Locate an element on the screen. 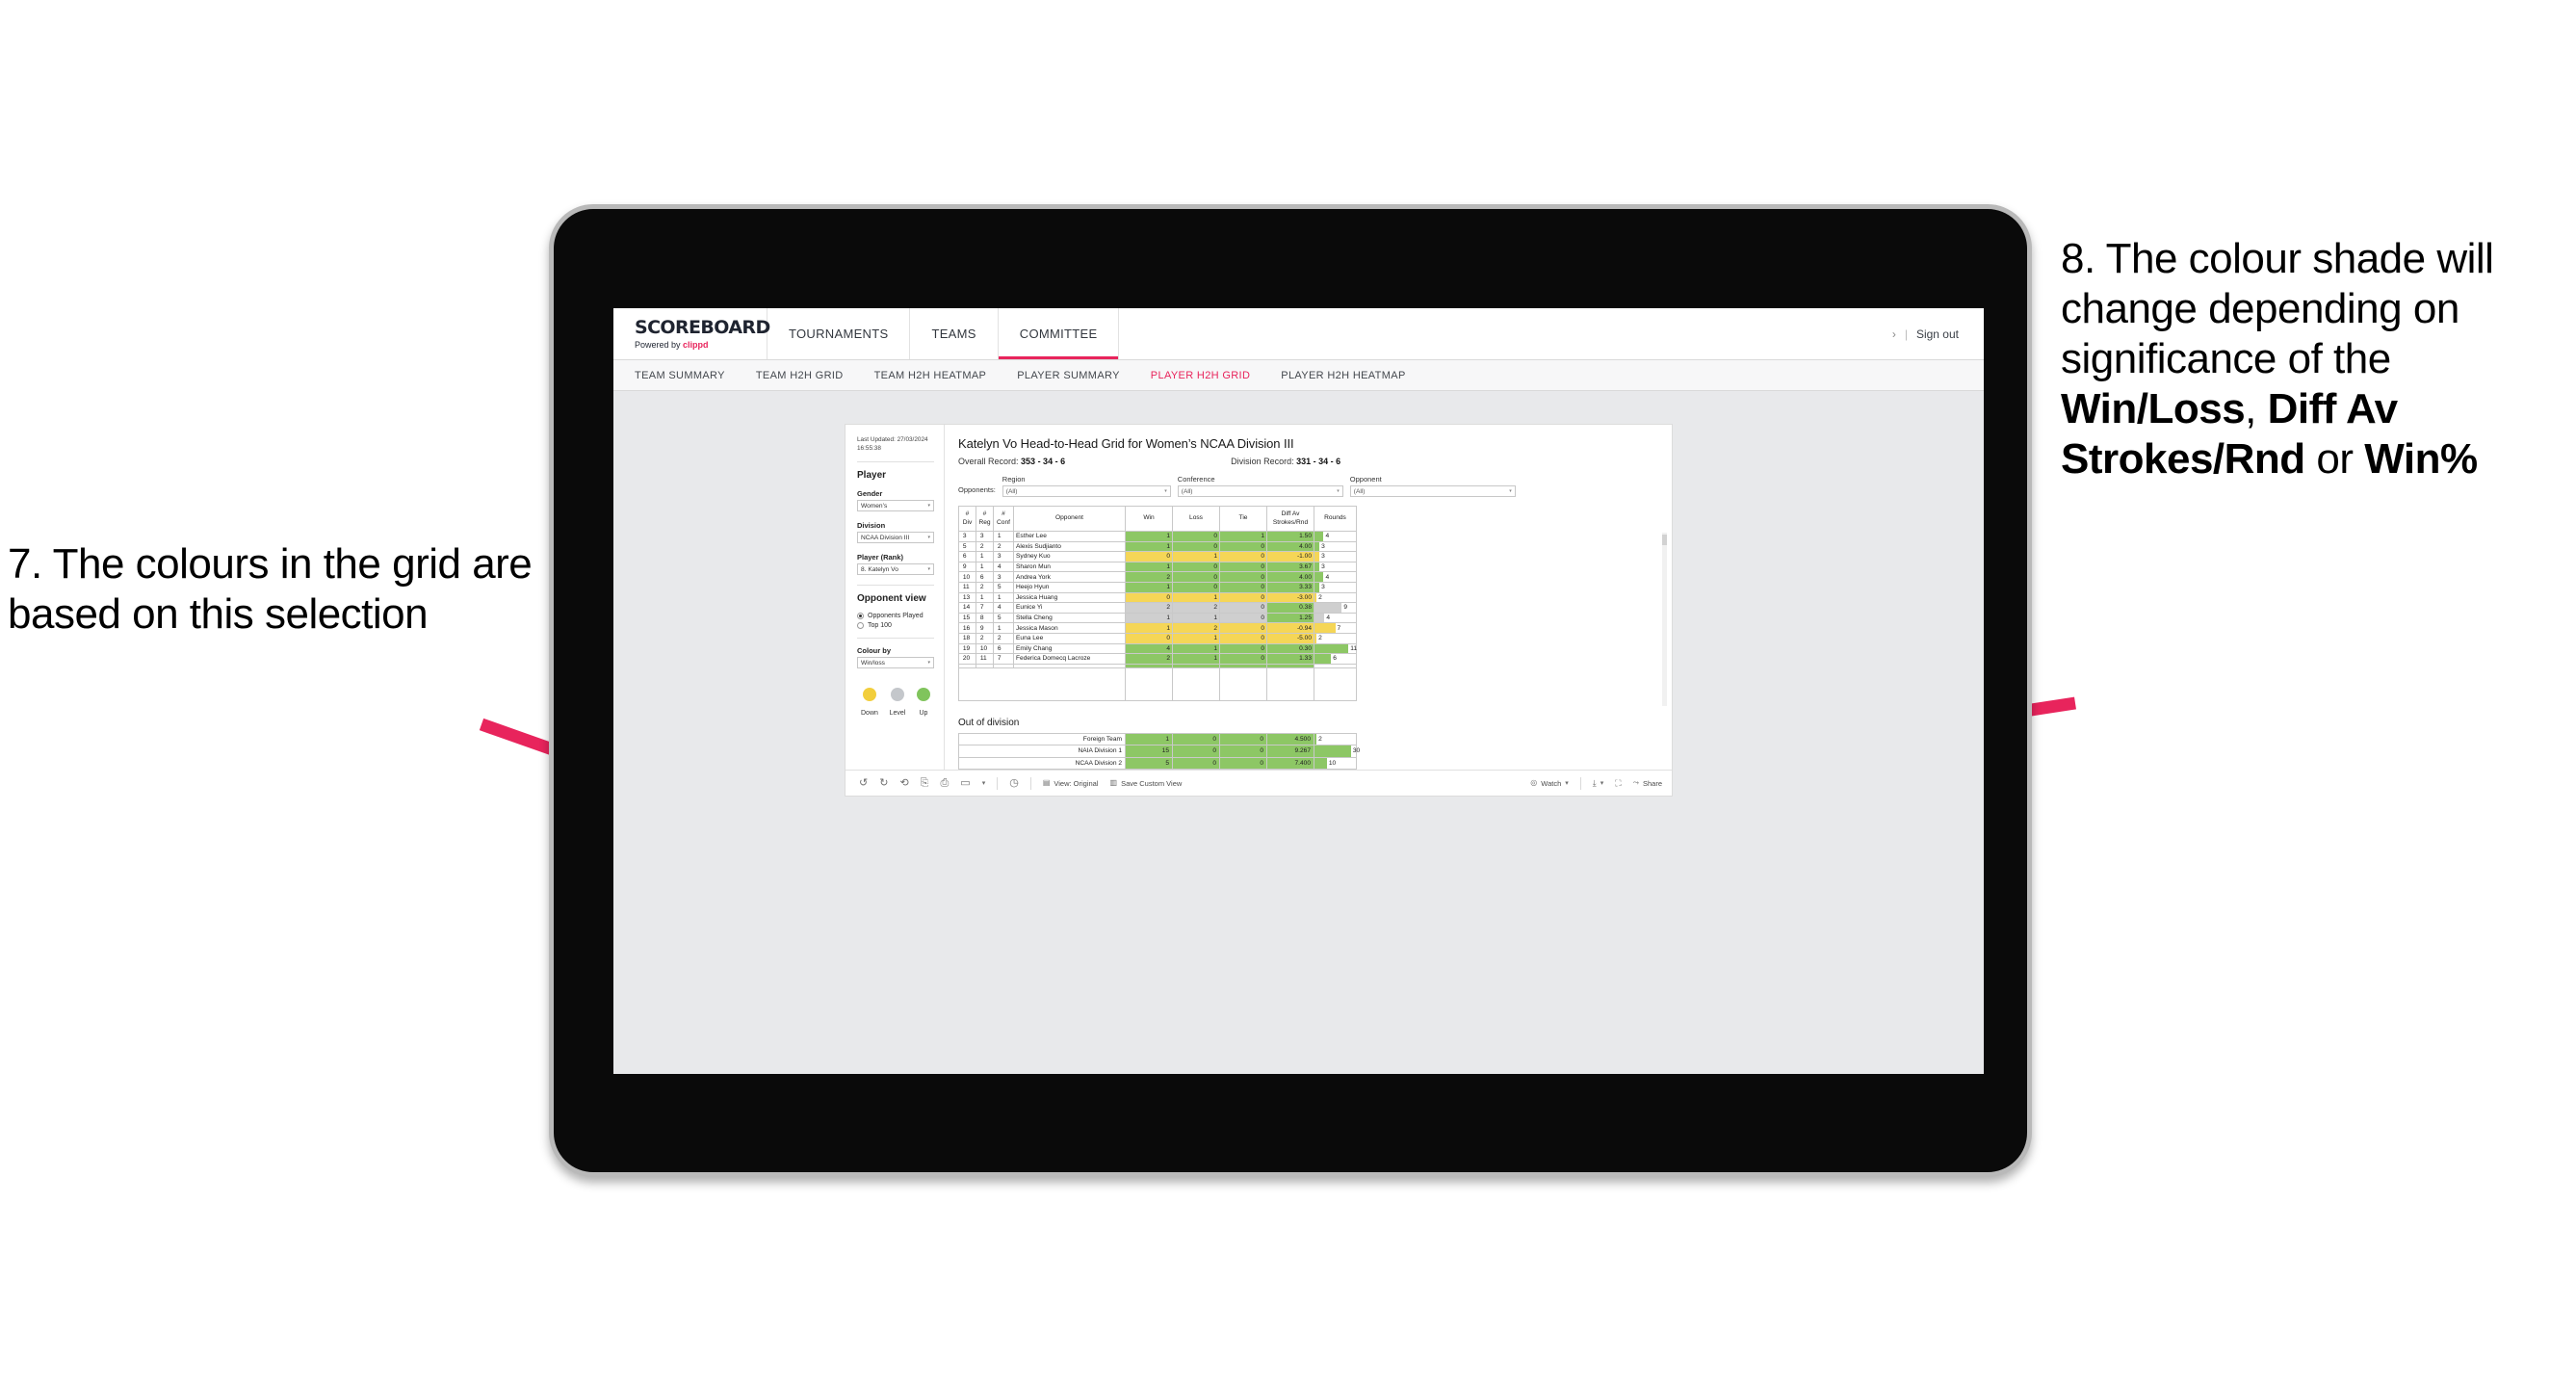 Image resolution: width=2576 pixels, height=1386 pixels. col-div: # Div is located at coordinates (967, 519).